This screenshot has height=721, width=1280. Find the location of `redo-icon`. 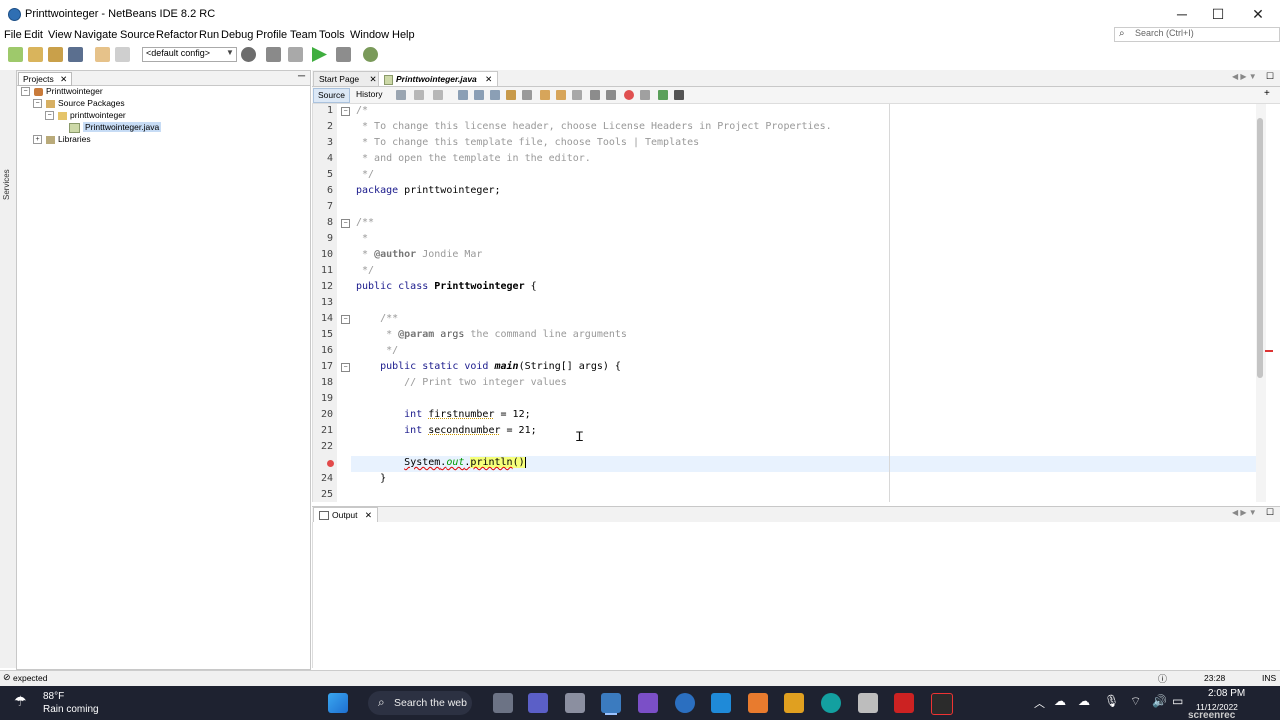

redo-icon is located at coordinates (122, 54).